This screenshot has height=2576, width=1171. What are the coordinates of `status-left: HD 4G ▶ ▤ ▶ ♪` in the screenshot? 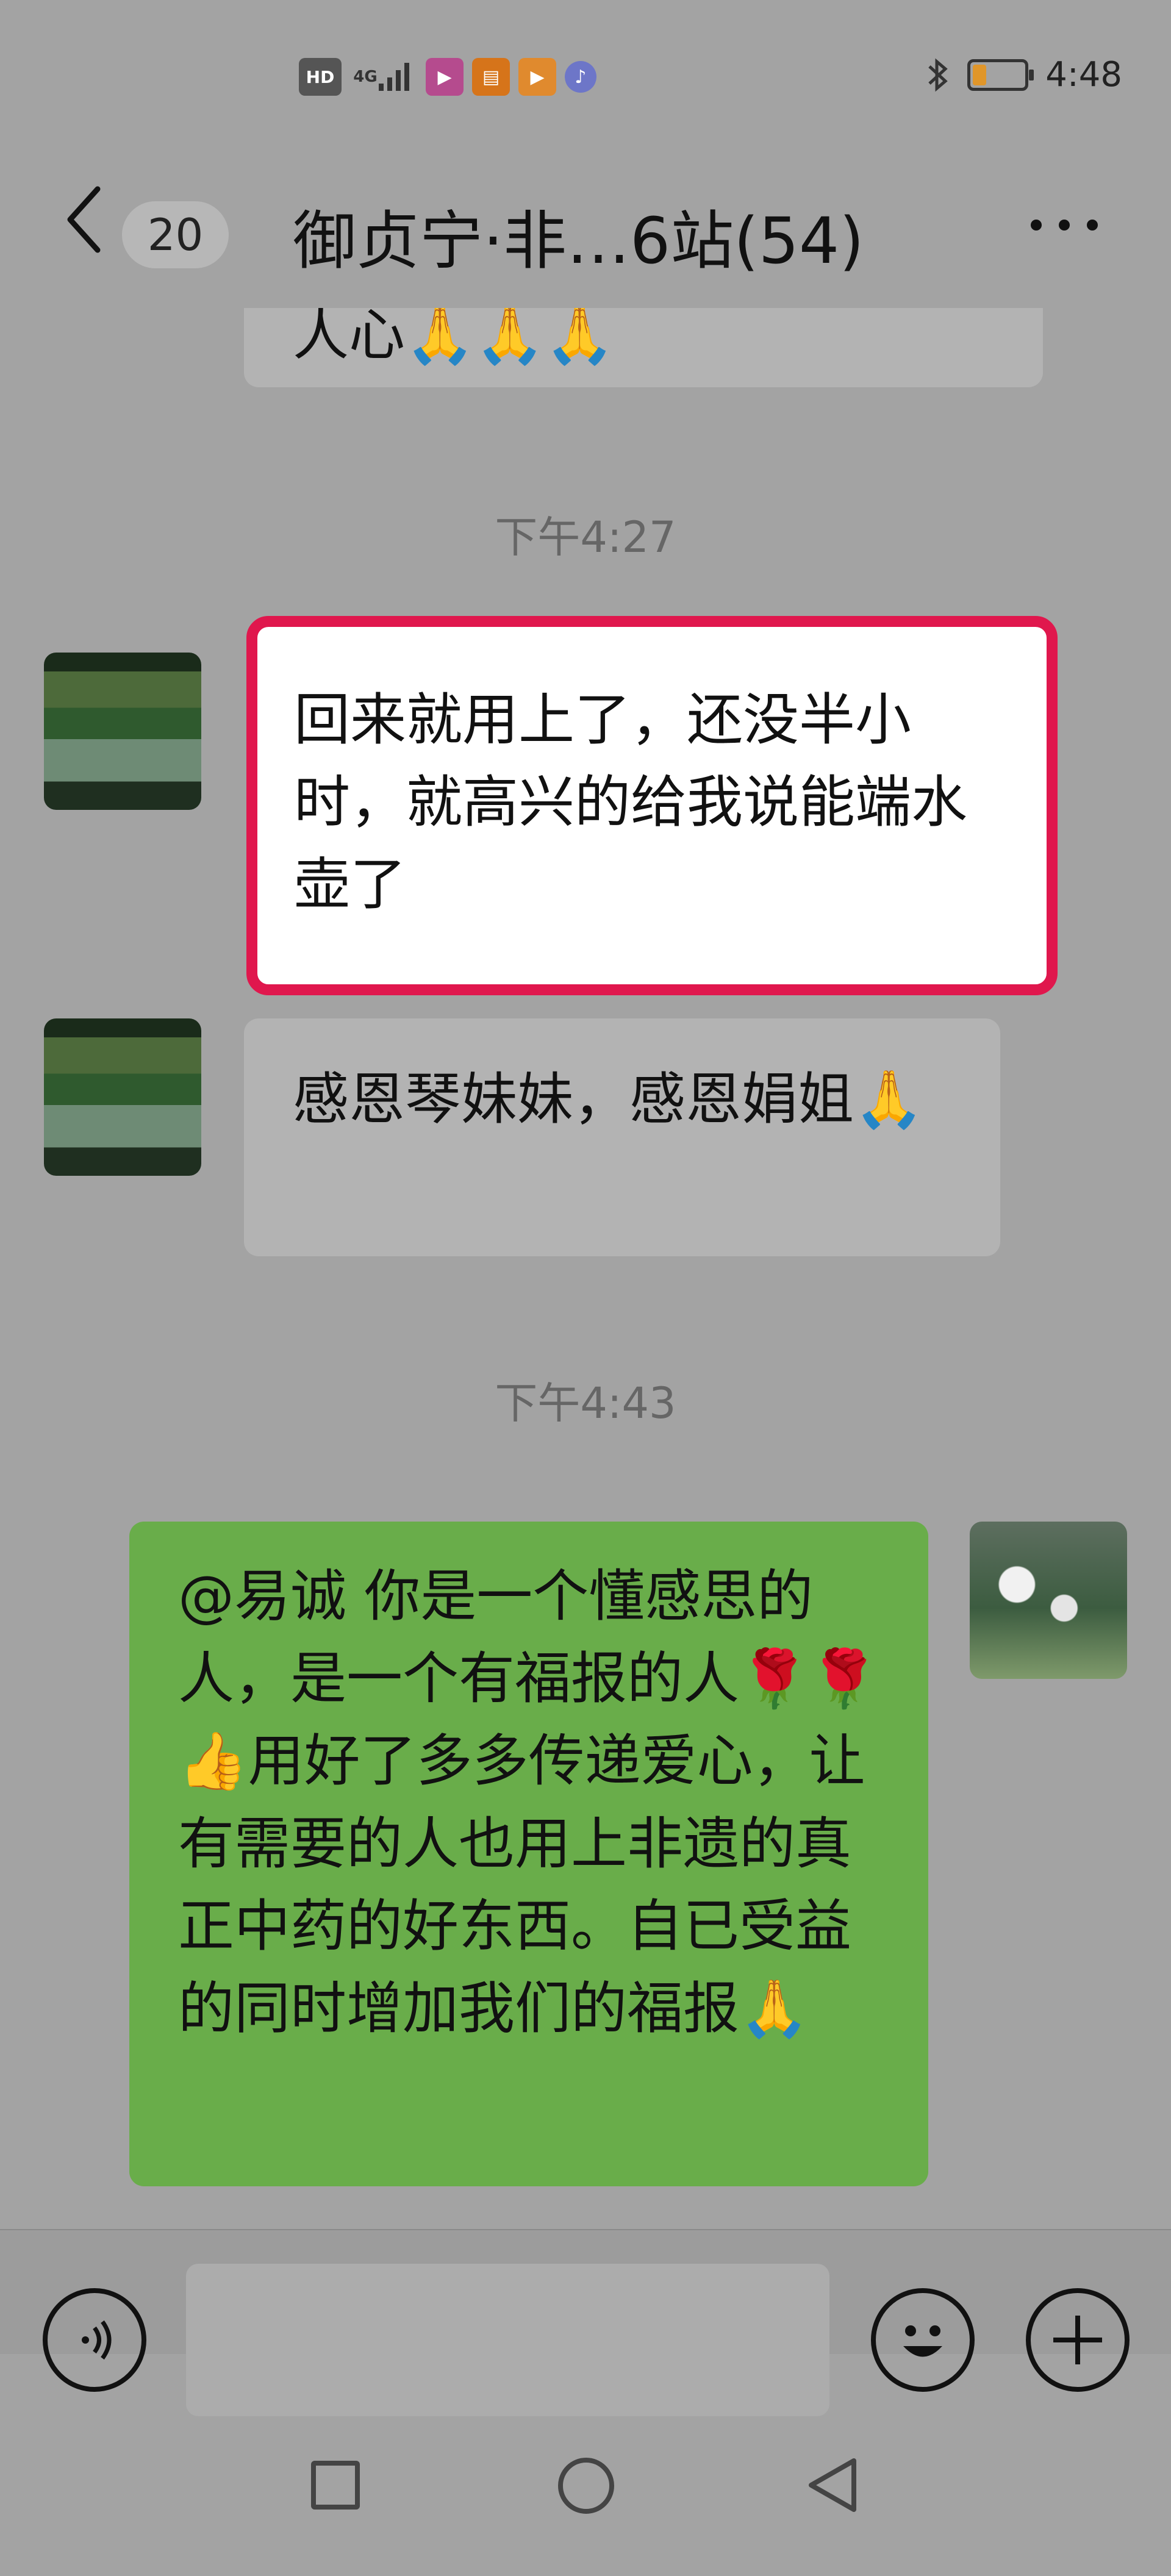 It's located at (447, 77).